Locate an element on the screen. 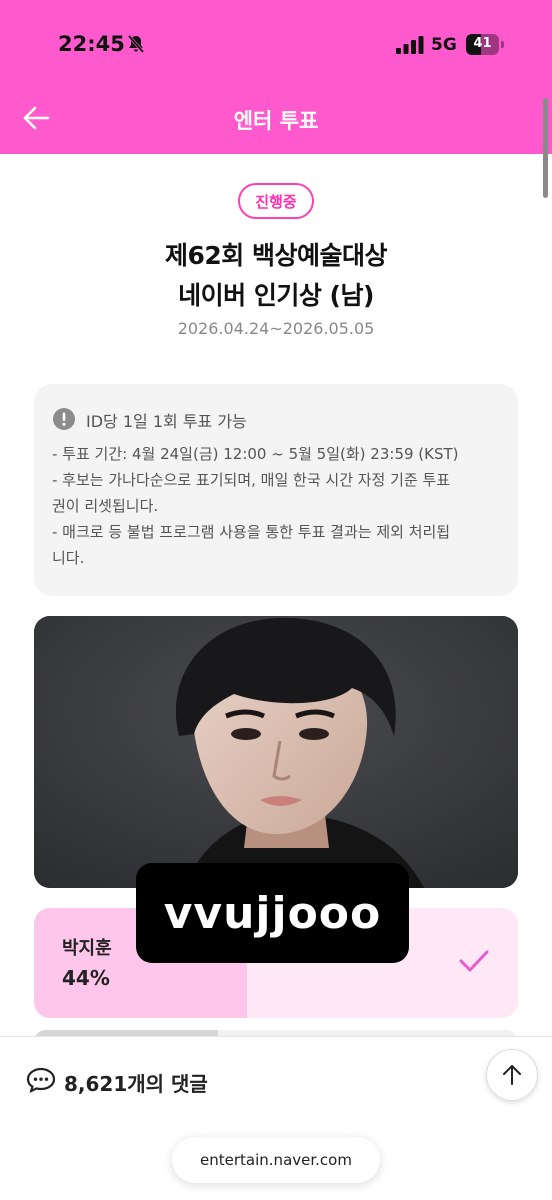 The width and height of the screenshot is (552, 1200). info-icon is located at coordinates (64, 419).